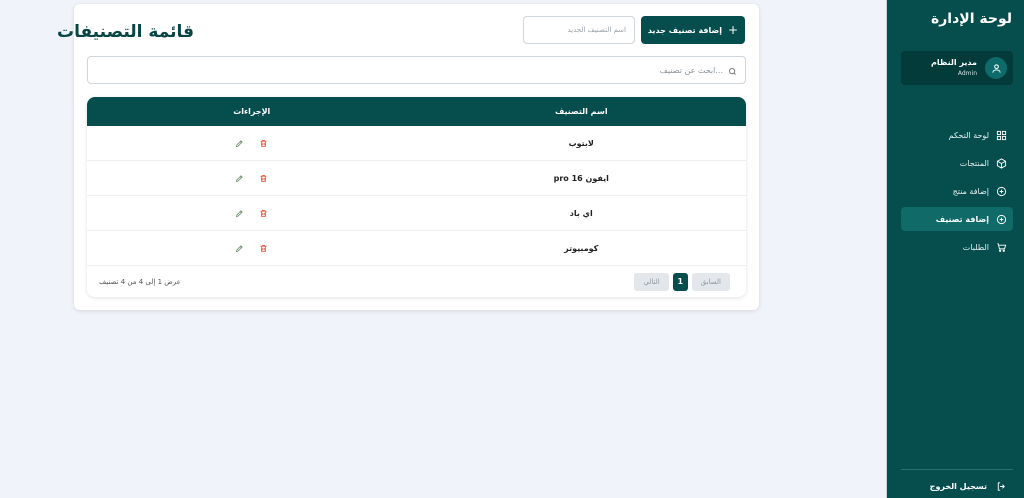  Describe the element at coordinates (957, 469) in the screenshot. I see `sidebar-divider` at that location.